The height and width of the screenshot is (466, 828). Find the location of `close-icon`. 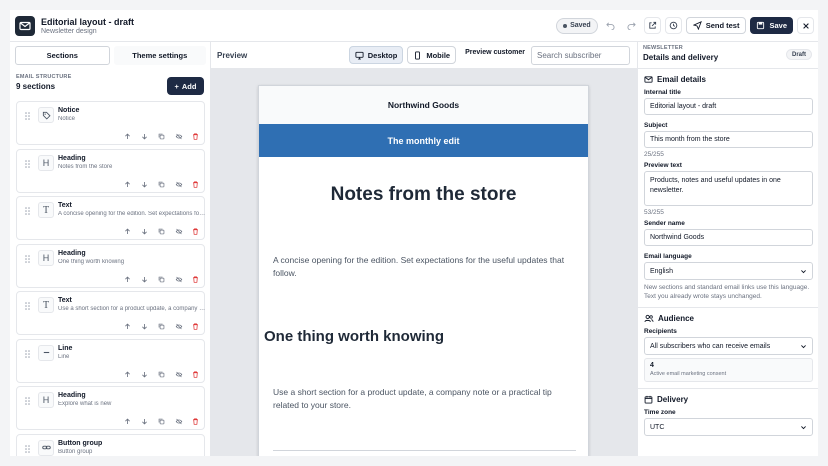

close-icon is located at coordinates (805, 25).